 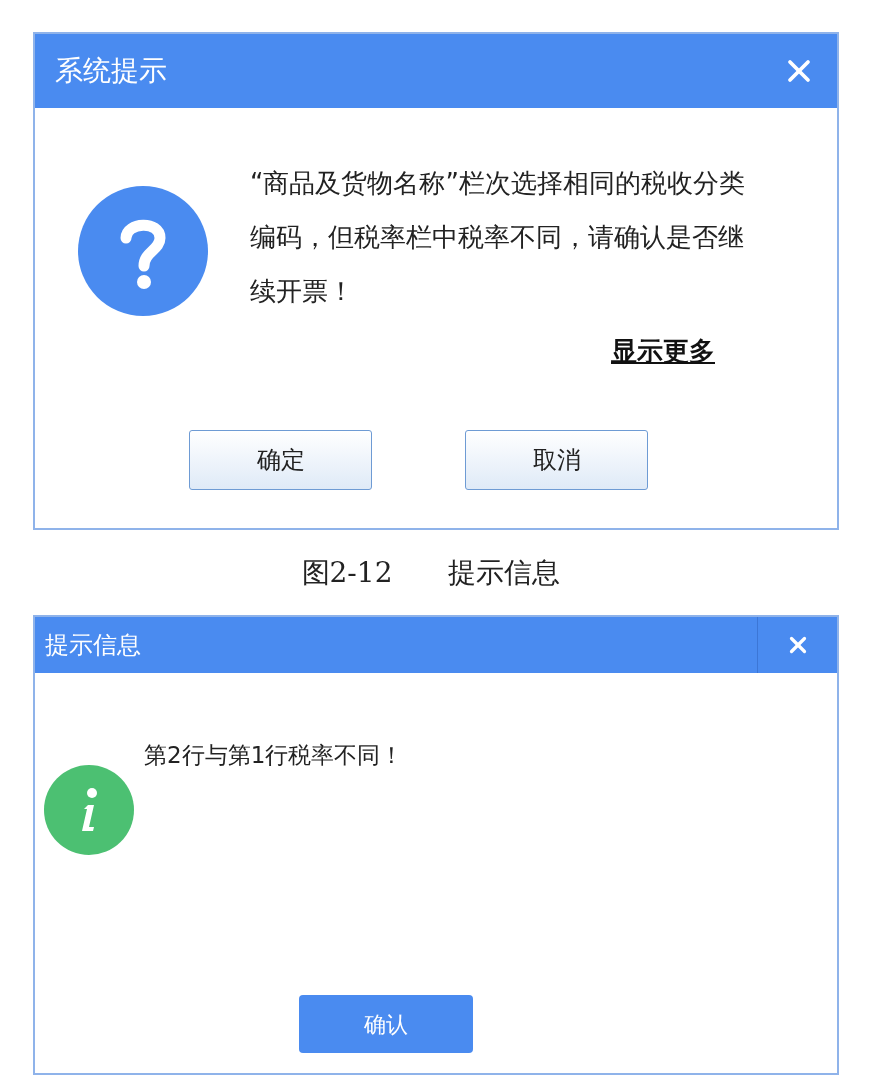 What do you see at coordinates (143, 251) in the screenshot?
I see `question-icon` at bounding box center [143, 251].